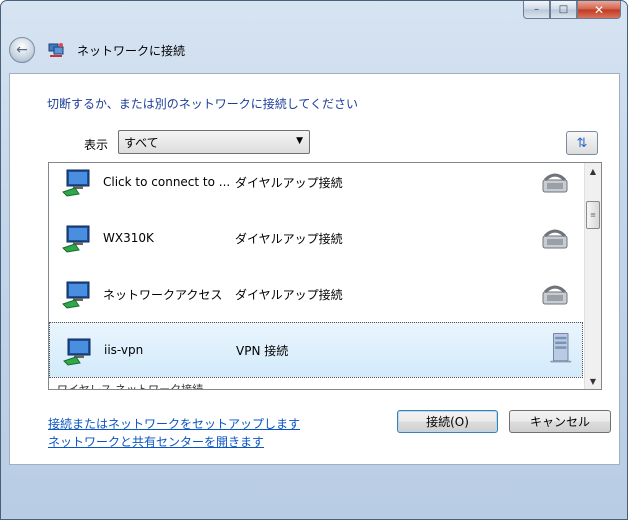 Image resolution: width=628 pixels, height=520 pixels. What do you see at coordinates (56, 50) in the screenshot?
I see `network-connect-icon` at bounding box center [56, 50].